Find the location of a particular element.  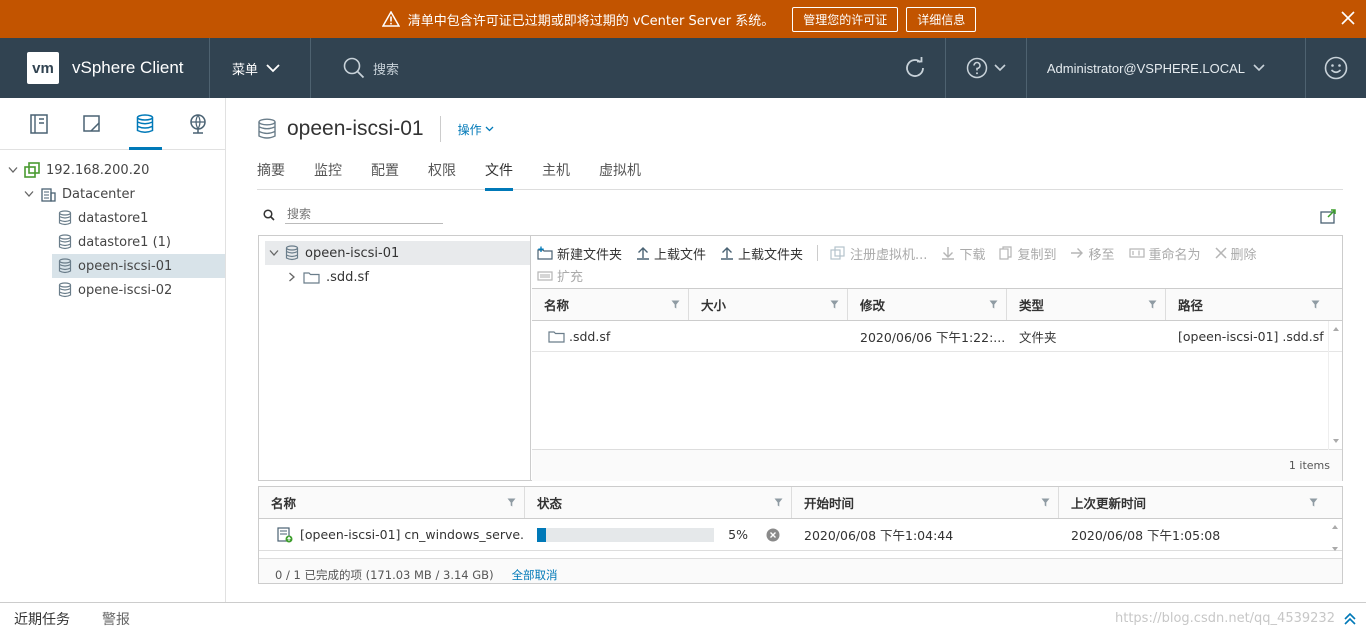

tree-node-datastore: datastore1 (1) is located at coordinates (112, 242).